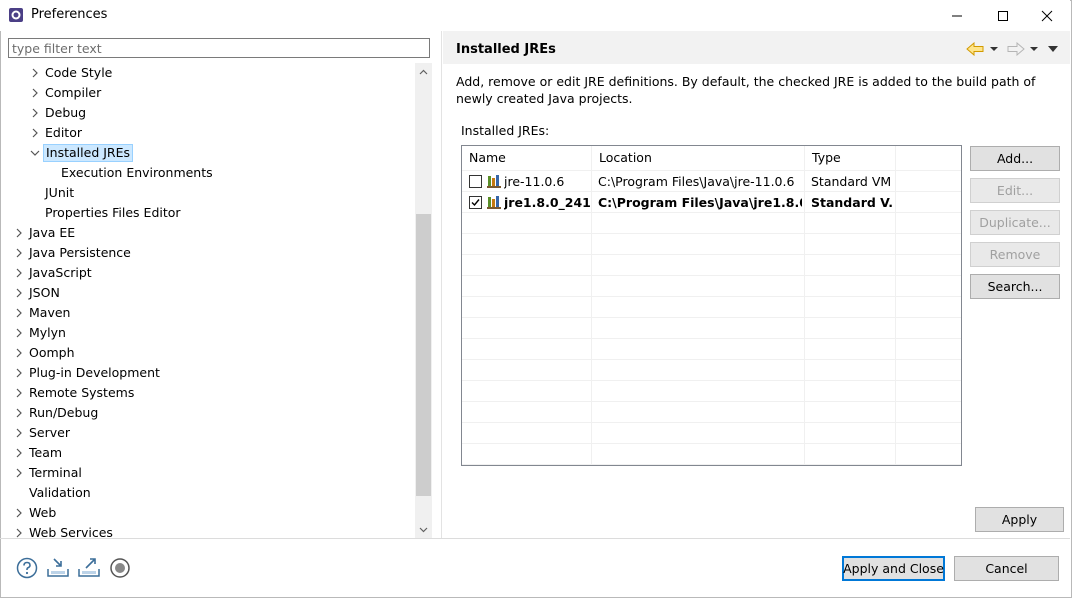  Describe the element at coordinates (893, 568) in the screenshot. I see `apply-and-close-button: Apply and Close` at that location.